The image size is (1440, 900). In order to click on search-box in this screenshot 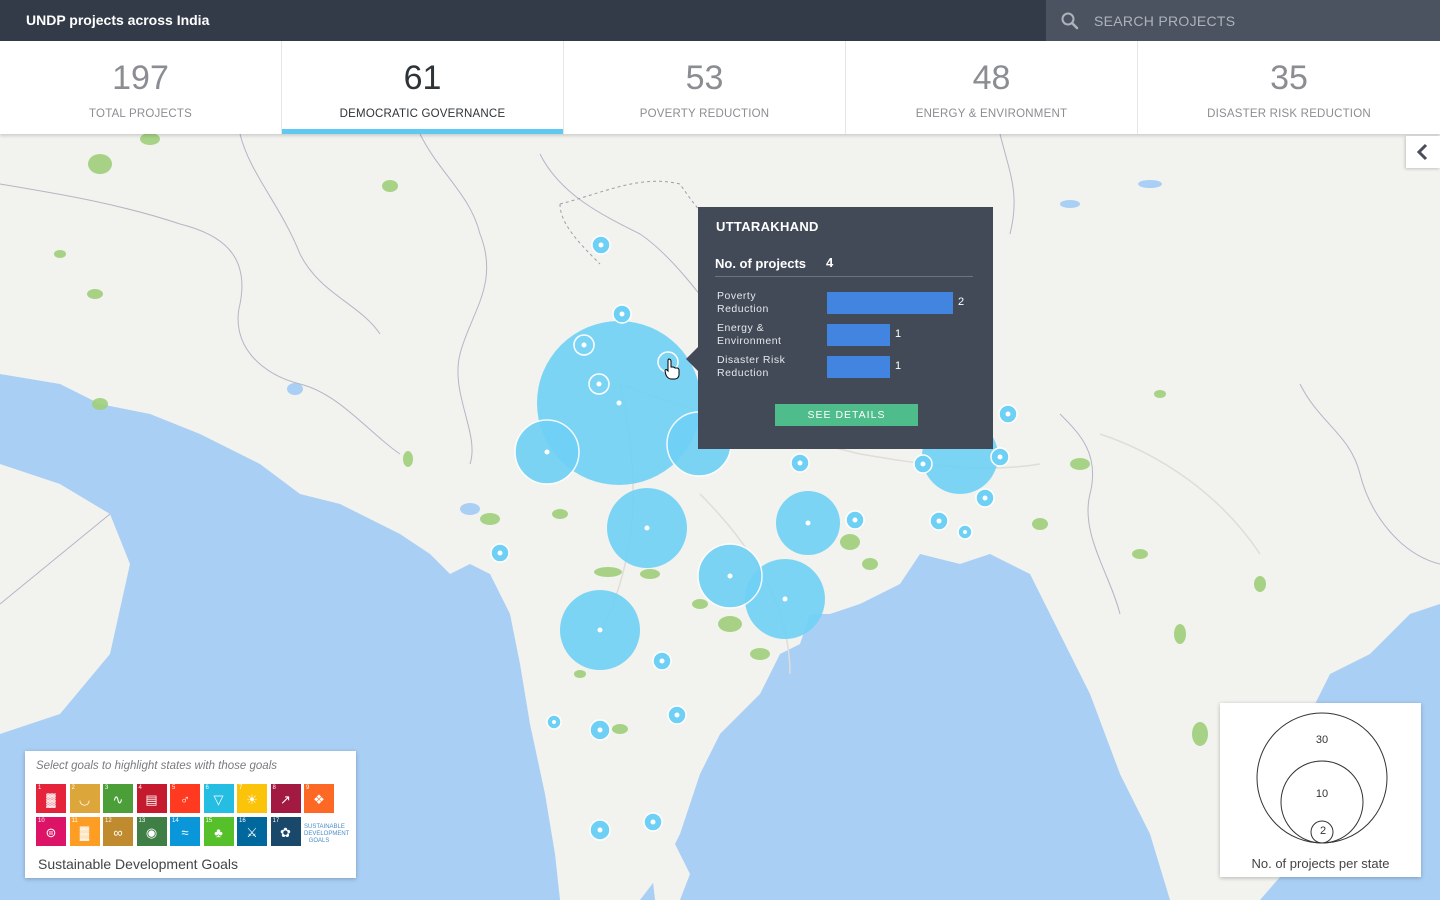, I will do `click(1243, 20)`.